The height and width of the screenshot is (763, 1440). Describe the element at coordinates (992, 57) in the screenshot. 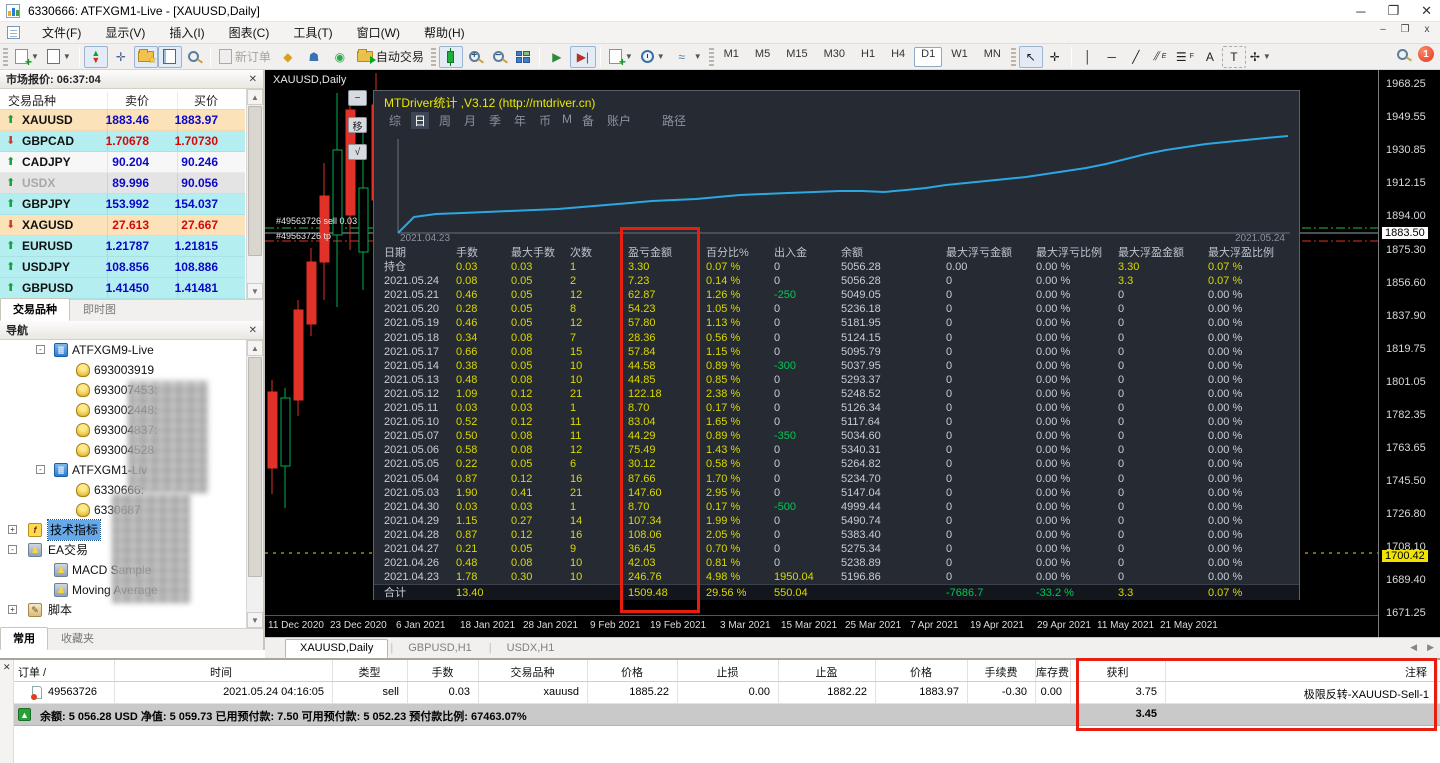

I see `timeframe-mn: MN` at that location.